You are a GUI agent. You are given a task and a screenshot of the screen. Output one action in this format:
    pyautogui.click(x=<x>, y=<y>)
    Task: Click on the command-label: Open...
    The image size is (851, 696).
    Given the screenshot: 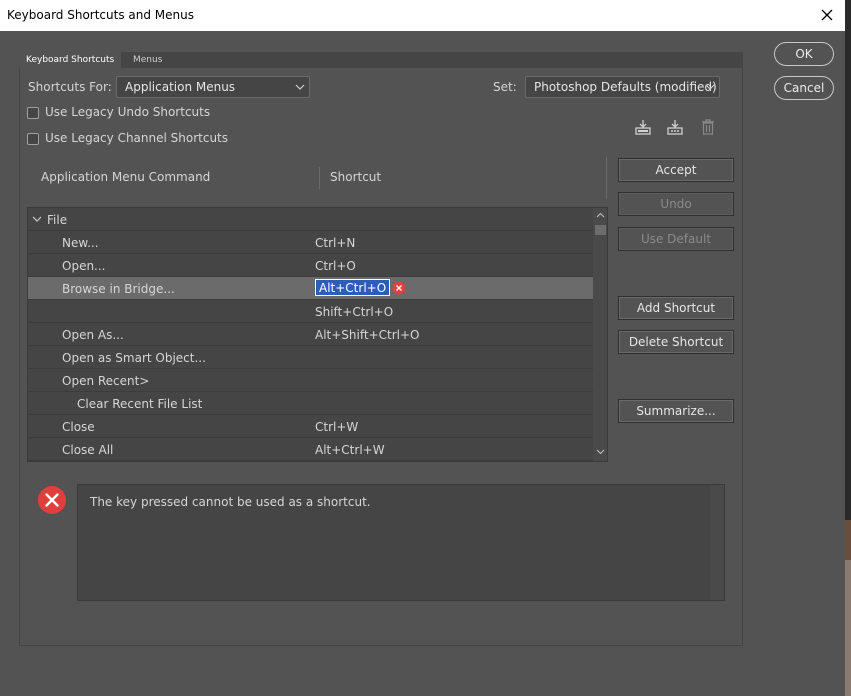 What is the action you would take?
    pyautogui.click(x=84, y=266)
    